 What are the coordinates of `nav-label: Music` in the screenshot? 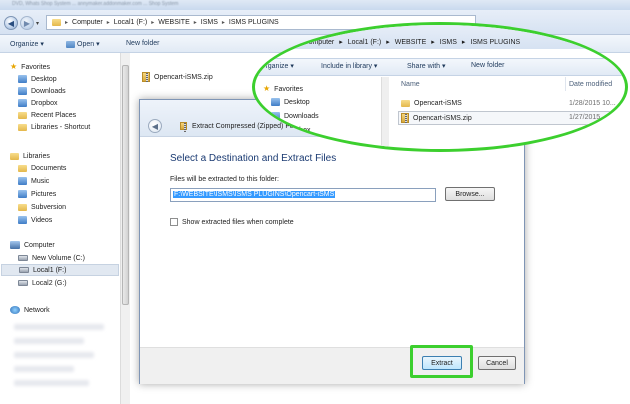 It's located at (40, 181).